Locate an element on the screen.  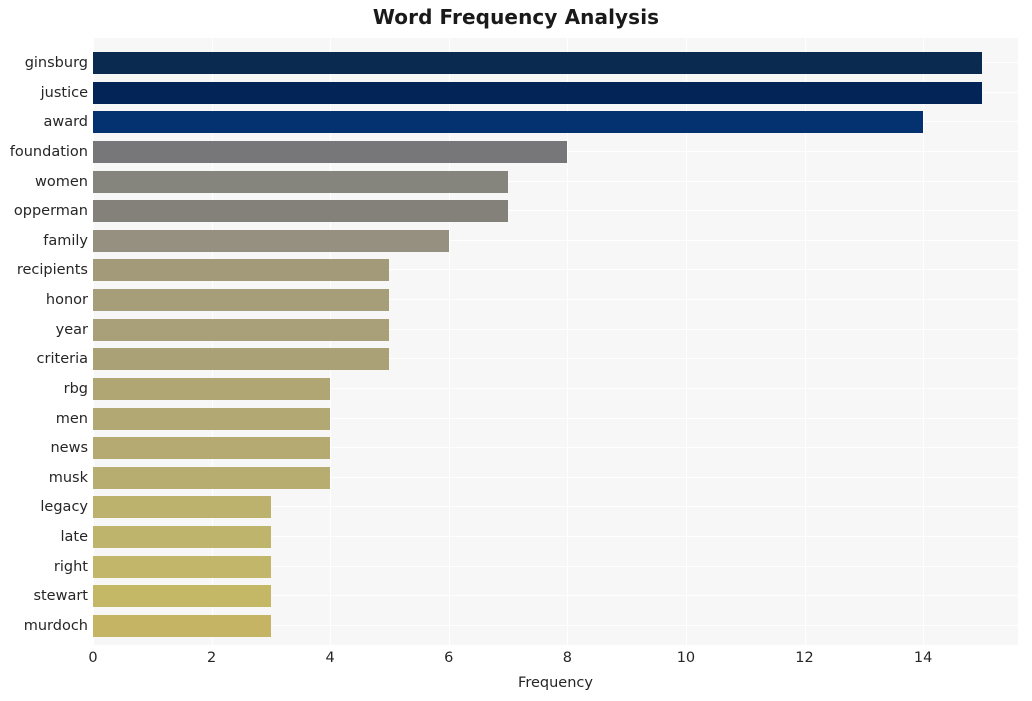
y-axis-tick-label: rbg is located at coordinates (75, 388).